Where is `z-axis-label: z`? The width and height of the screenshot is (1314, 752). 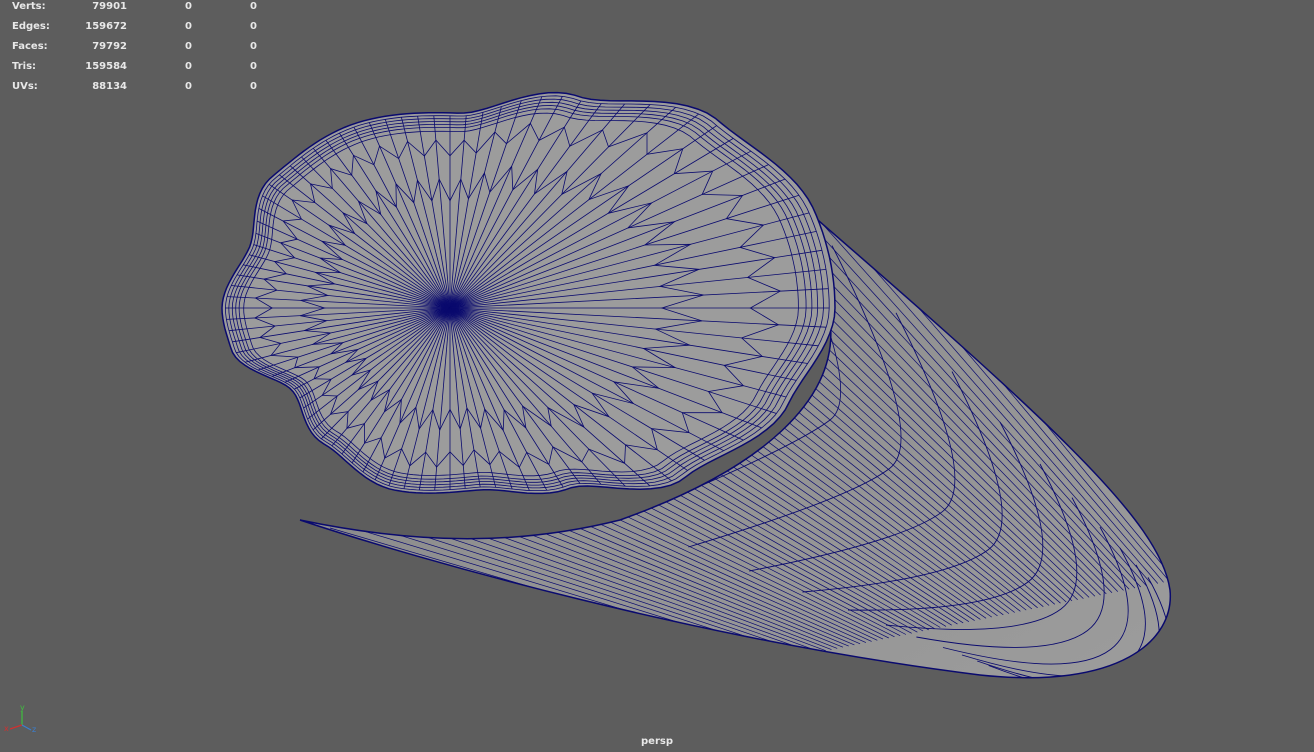
z-axis-label: z is located at coordinates (34, 729).